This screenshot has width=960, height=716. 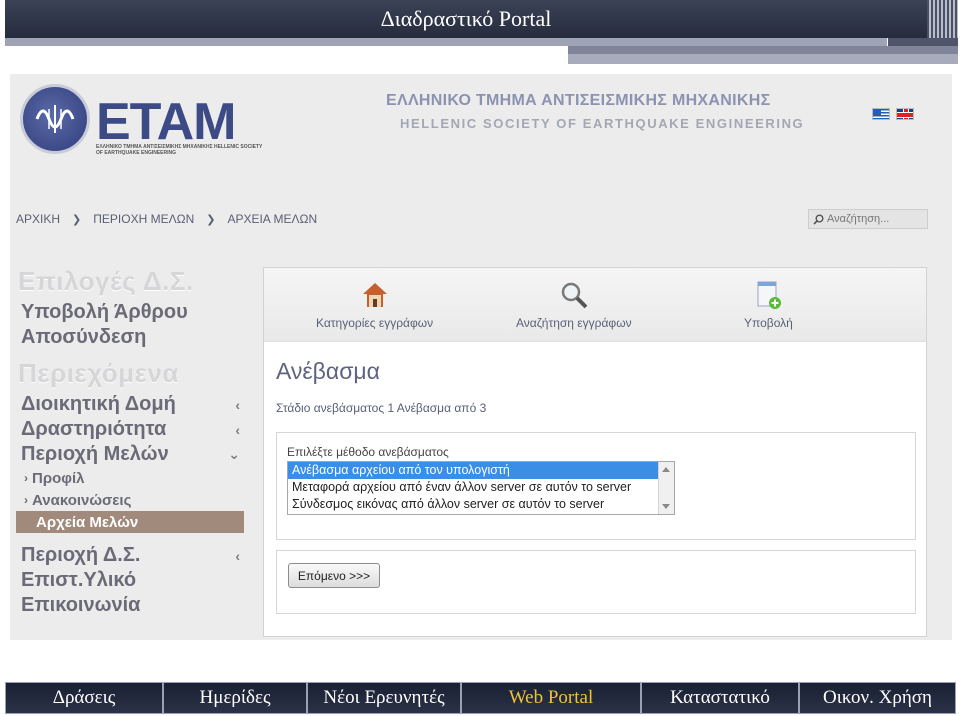 I want to click on nav-item-financial-use: Οικον. Χρήση, so click(x=877, y=698).